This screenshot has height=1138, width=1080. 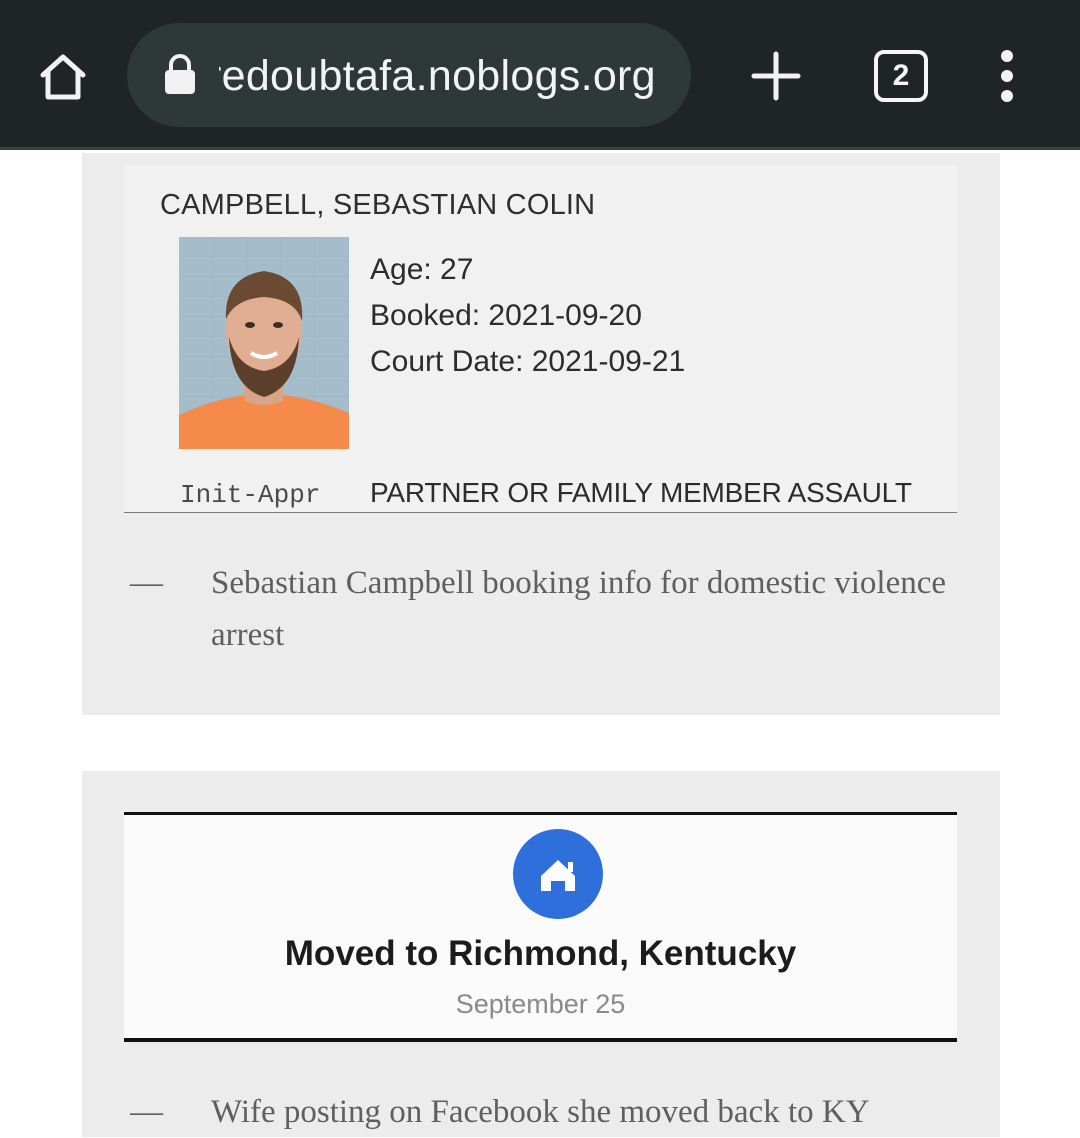 What do you see at coordinates (180, 74) in the screenshot?
I see `lock-icon` at bounding box center [180, 74].